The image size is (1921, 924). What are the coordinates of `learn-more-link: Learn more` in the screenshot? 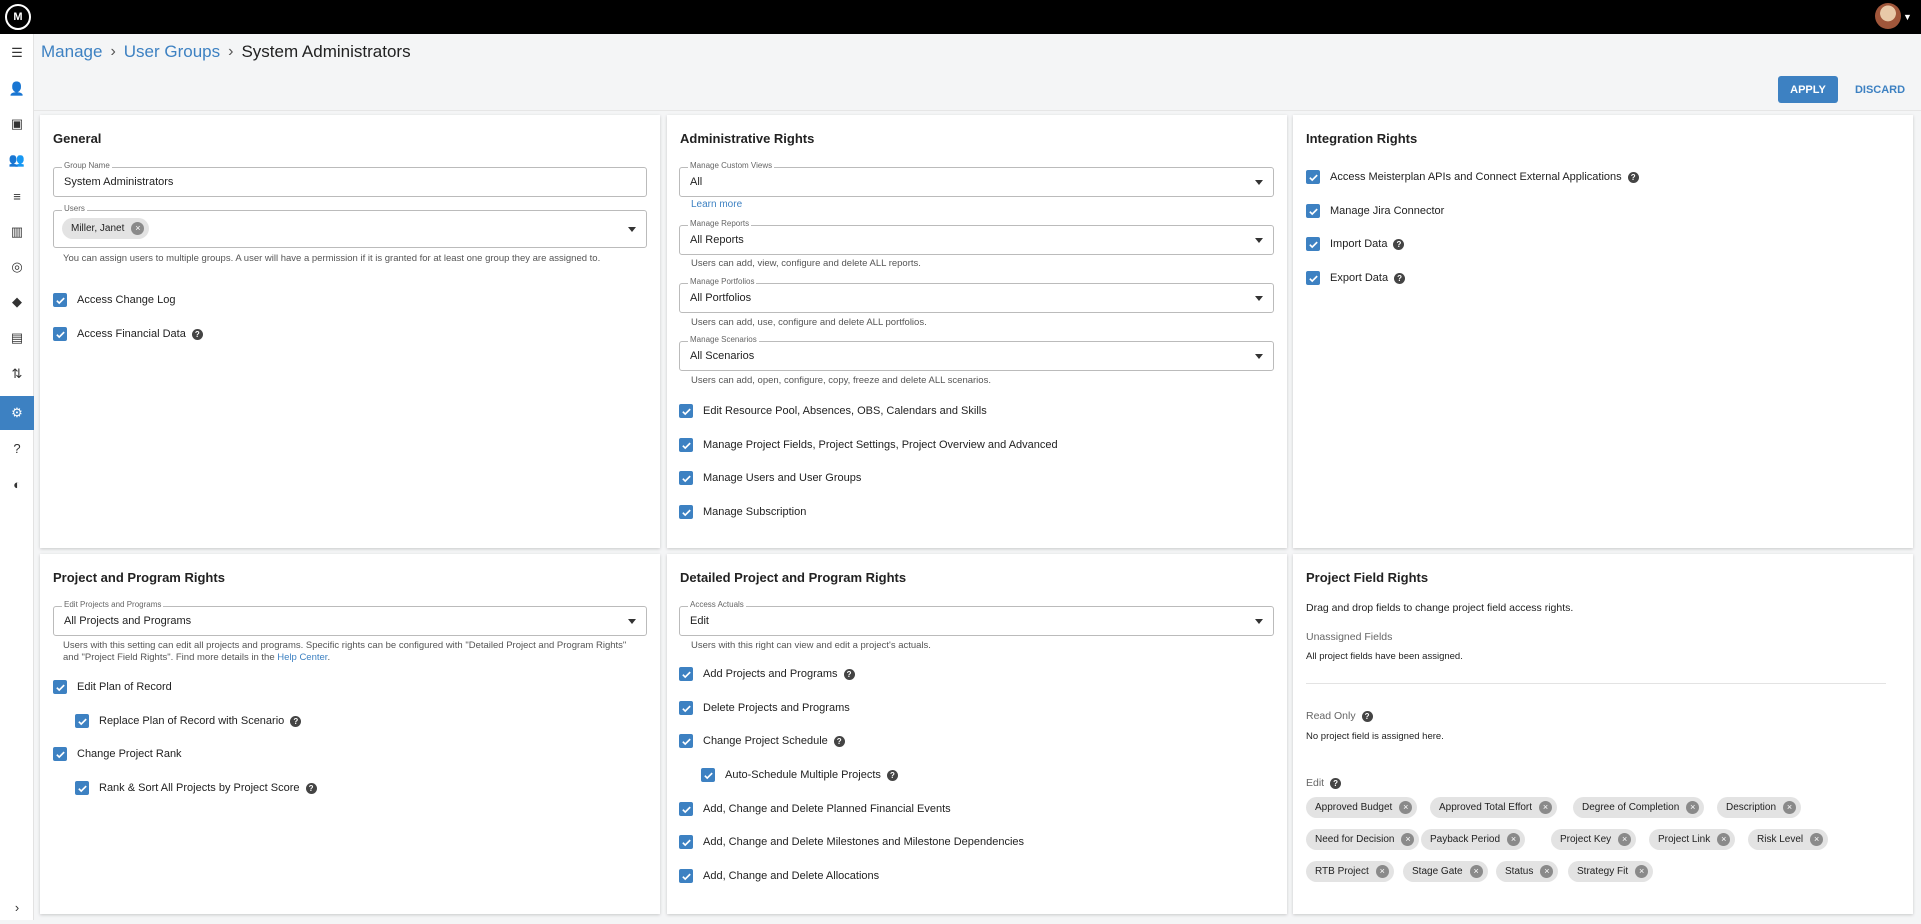 It's located at (716, 204).